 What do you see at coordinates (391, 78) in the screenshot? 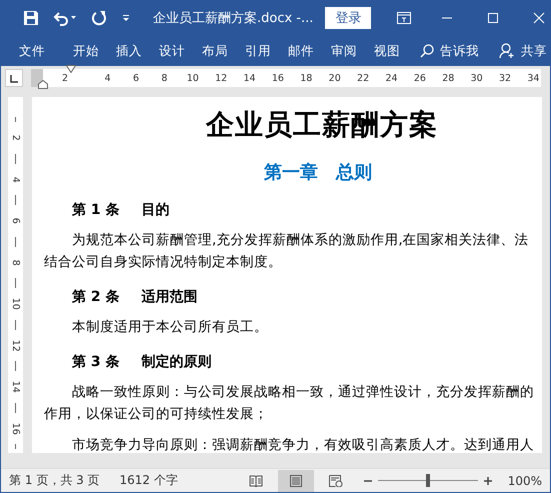
I see `ruler-number: 24` at bounding box center [391, 78].